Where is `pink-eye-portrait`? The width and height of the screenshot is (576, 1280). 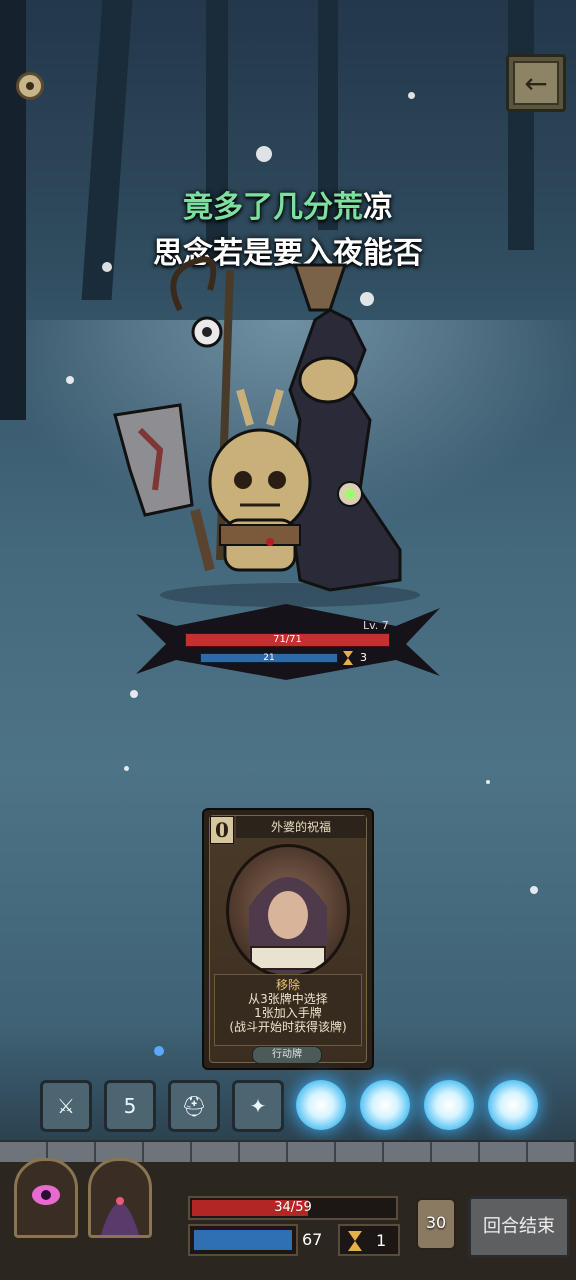
pink-eye-portrait is located at coordinates (46, 1198).